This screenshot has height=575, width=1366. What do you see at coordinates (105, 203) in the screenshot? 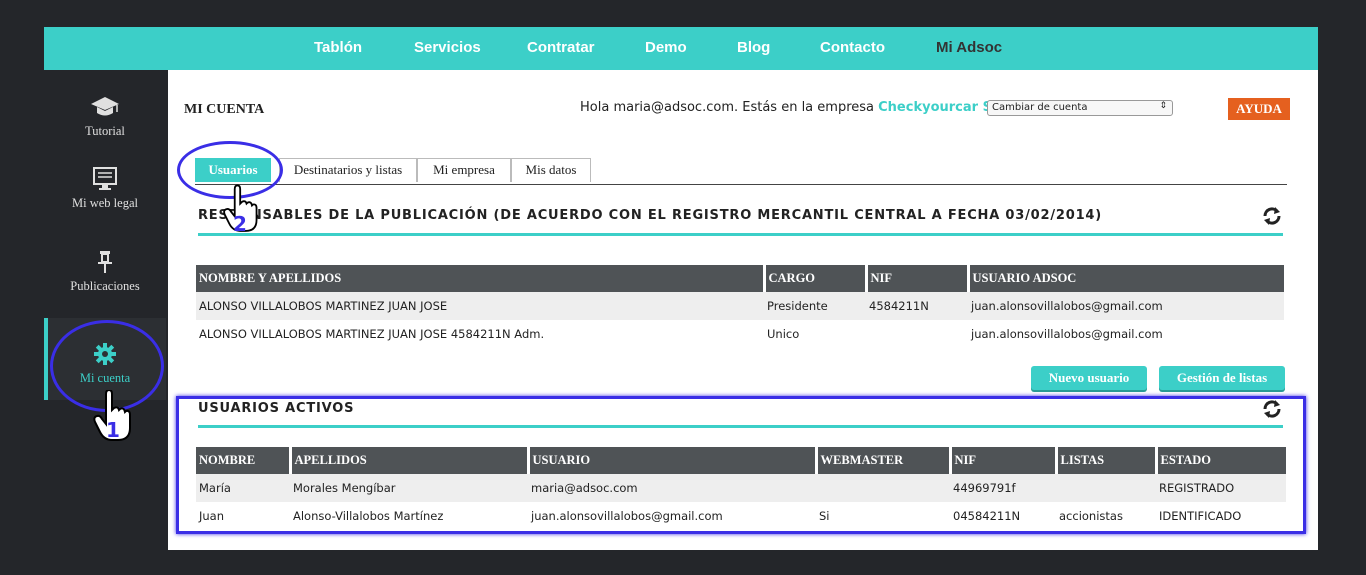
I see `sidebar-item-label: Mi web legal` at bounding box center [105, 203].